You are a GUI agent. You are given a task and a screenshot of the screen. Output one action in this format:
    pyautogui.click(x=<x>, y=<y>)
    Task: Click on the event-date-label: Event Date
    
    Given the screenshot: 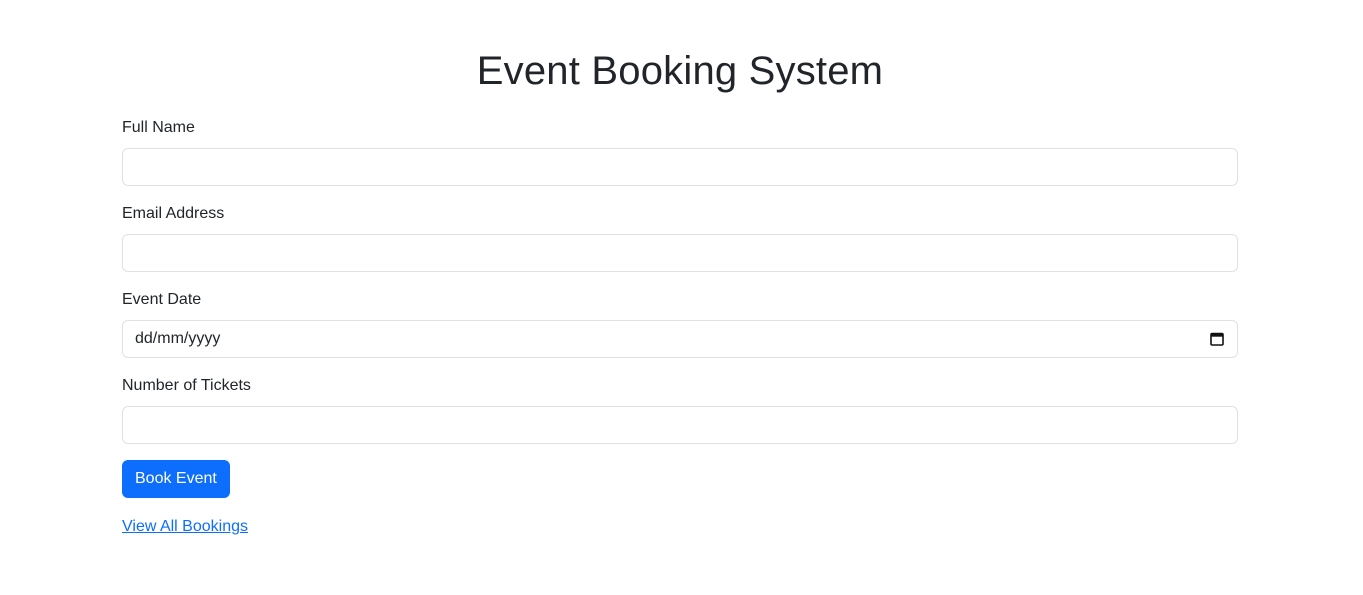 What is the action you would take?
    pyautogui.click(x=162, y=299)
    